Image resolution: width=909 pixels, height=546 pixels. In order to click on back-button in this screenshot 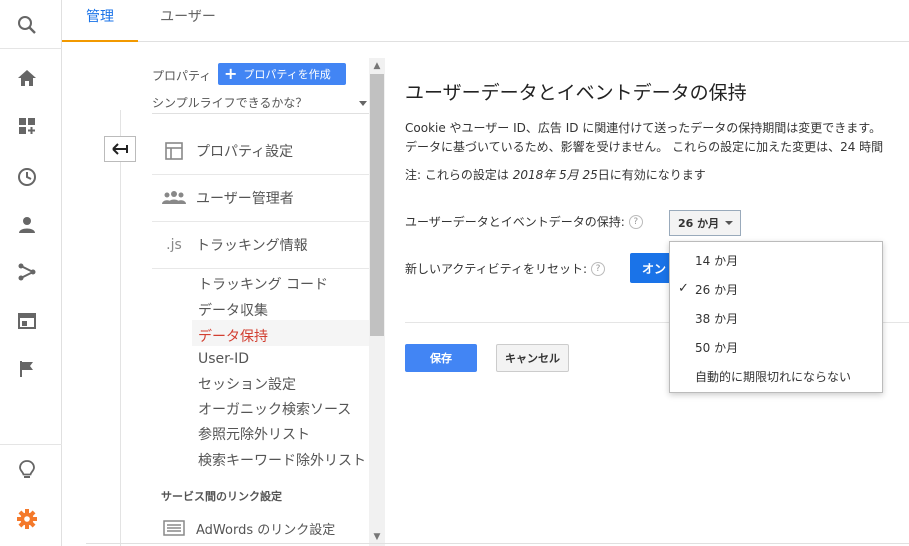, I will do `click(120, 149)`.